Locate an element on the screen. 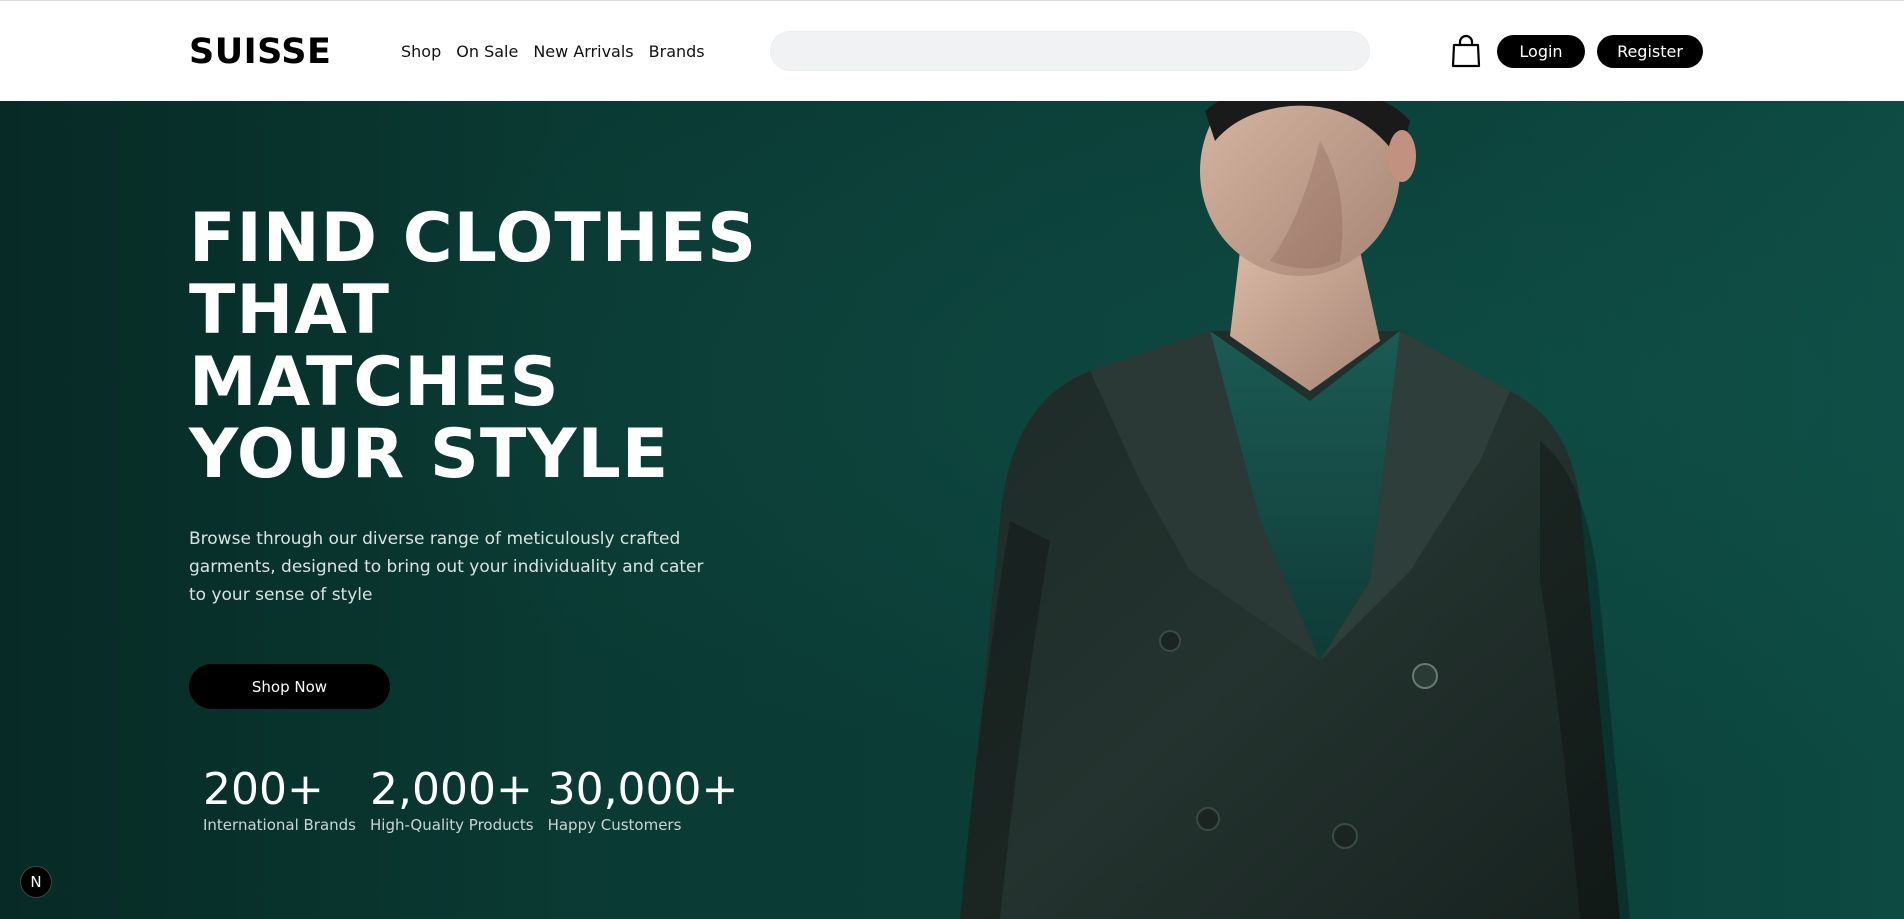 This screenshot has width=1904, height=919. headline-line: YOUR STYLE is located at coordinates (429, 454).